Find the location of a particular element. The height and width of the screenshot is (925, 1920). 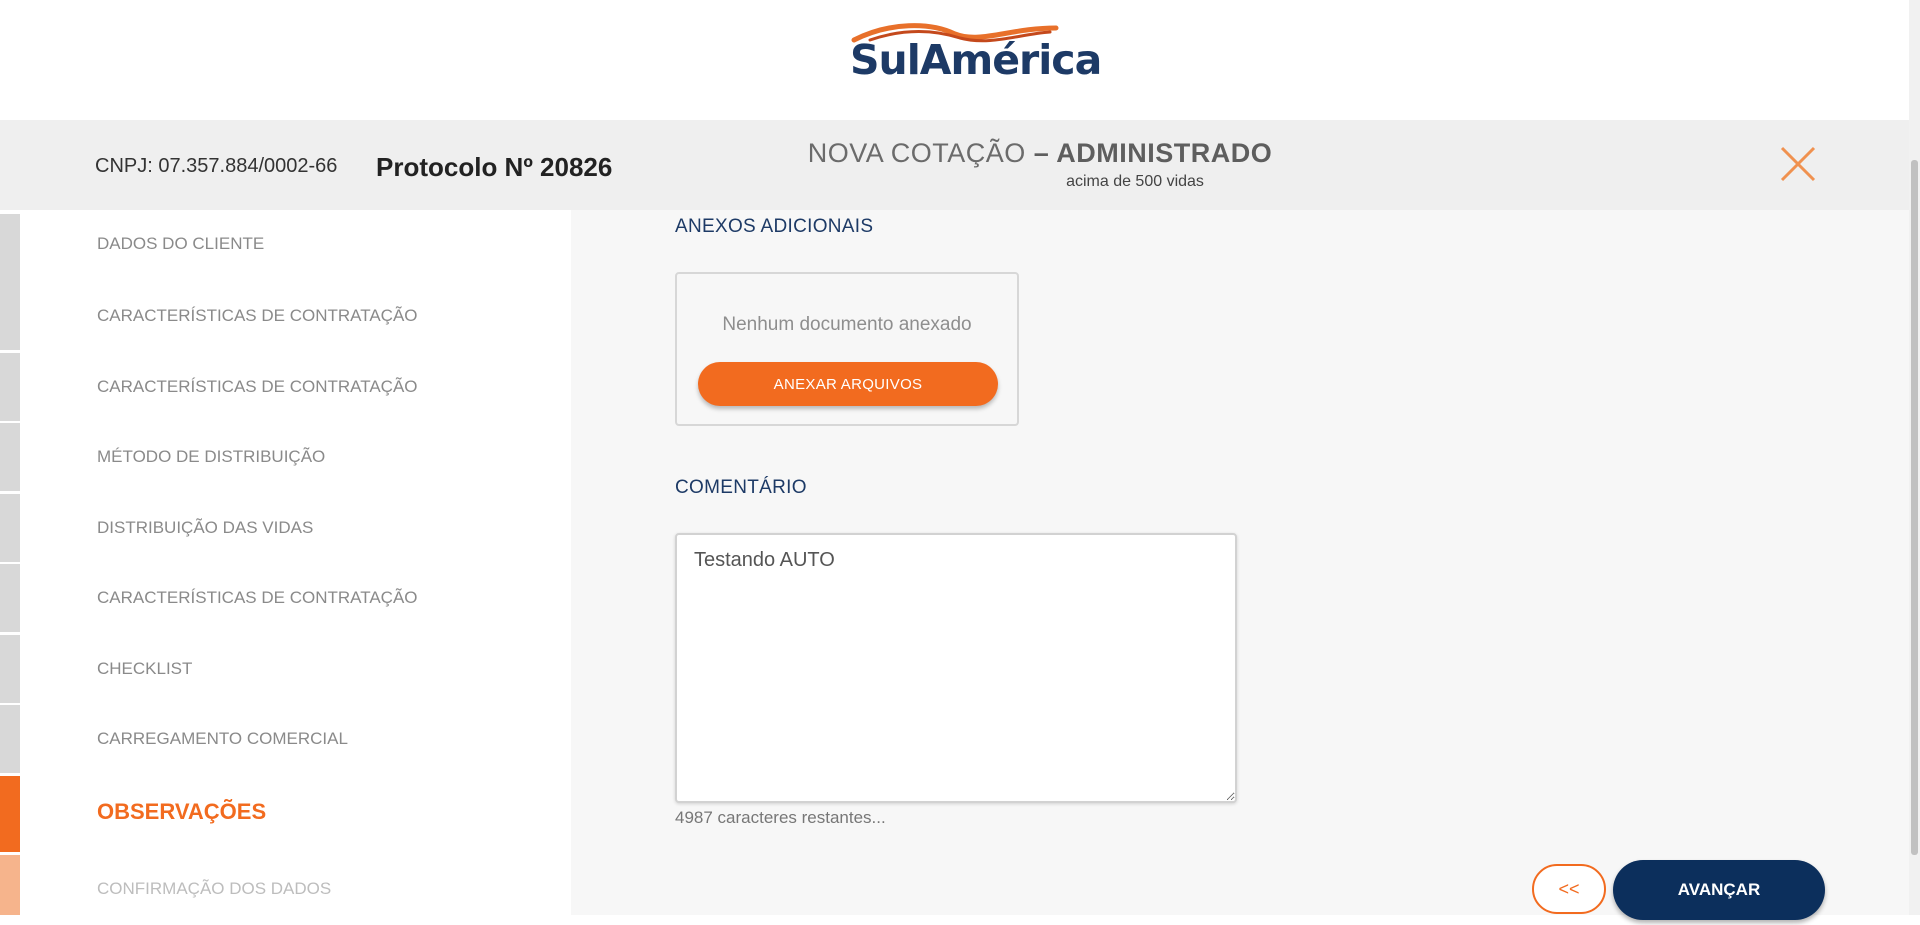

back-button: << is located at coordinates (1569, 889).